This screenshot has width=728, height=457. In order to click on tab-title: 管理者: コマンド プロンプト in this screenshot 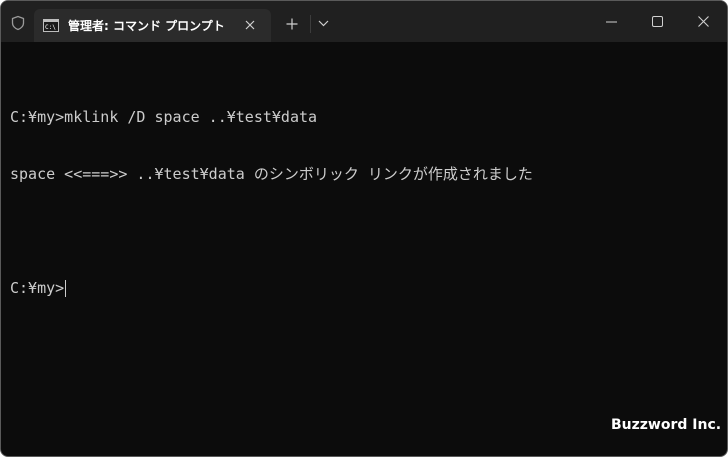, I will do `click(146, 26)`.